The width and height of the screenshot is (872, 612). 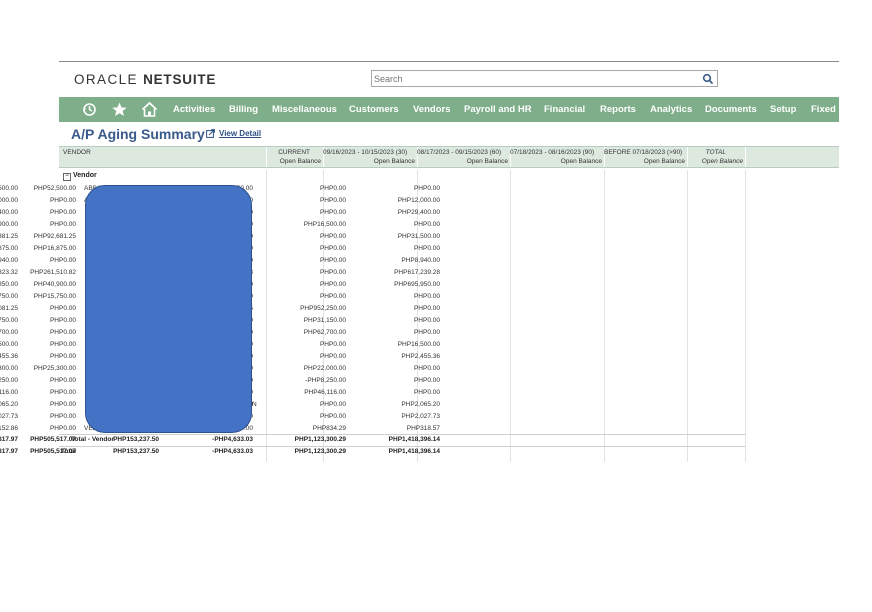 I want to click on nav-financial: Financial, so click(x=564, y=109).